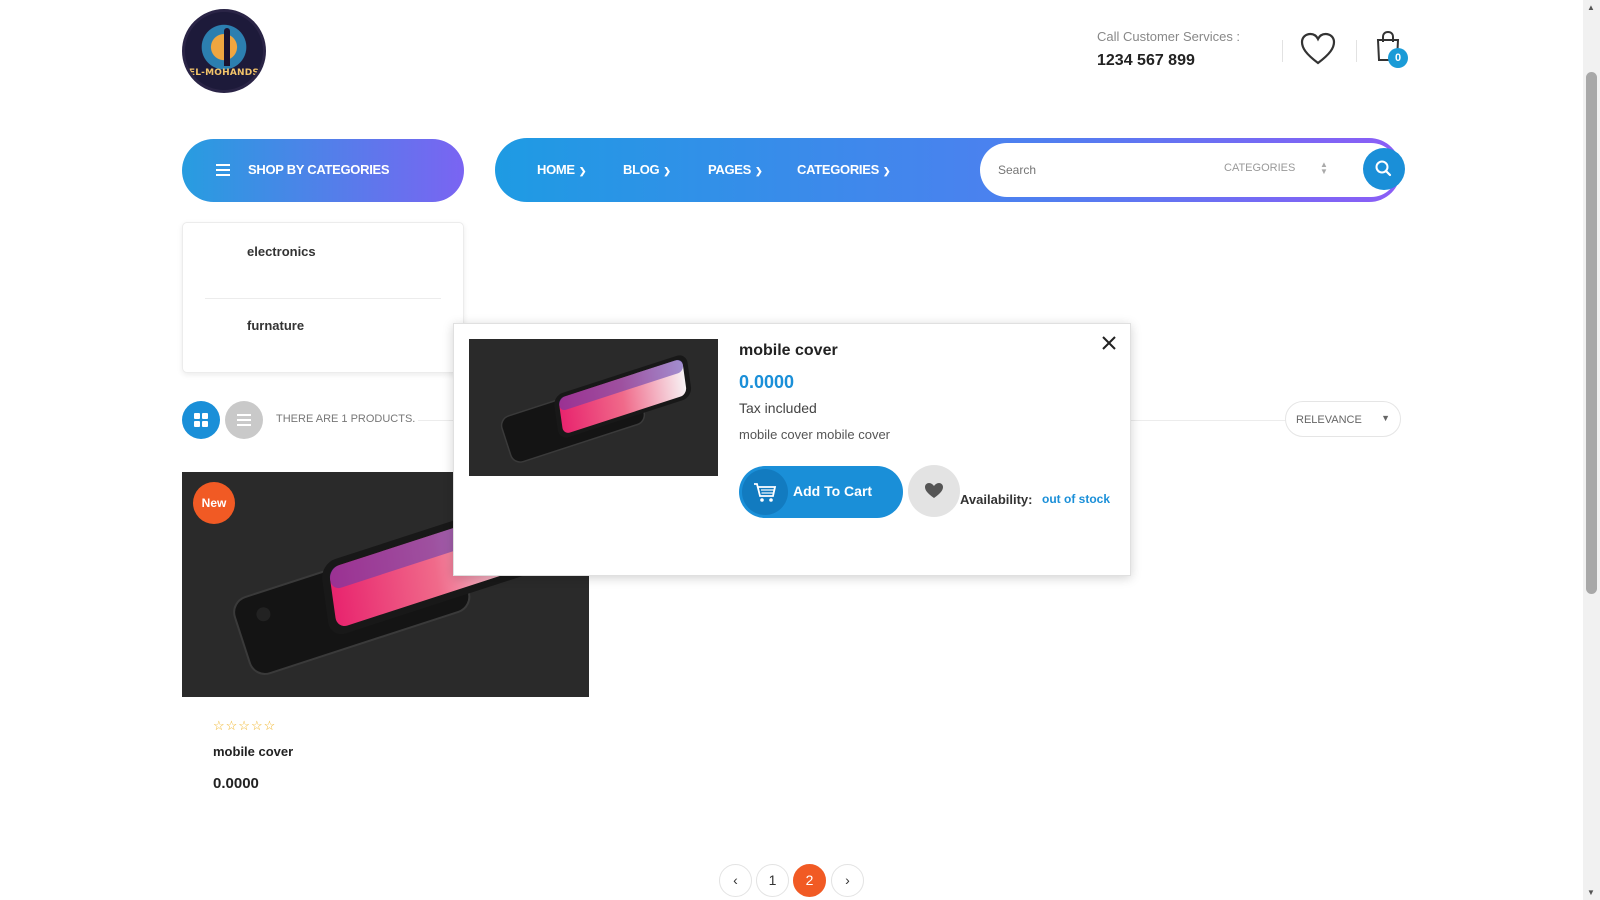 The width and height of the screenshot is (1600, 900). Describe the element at coordinates (1591, 333) in the screenshot. I see `scrollbar-thumb` at that location.